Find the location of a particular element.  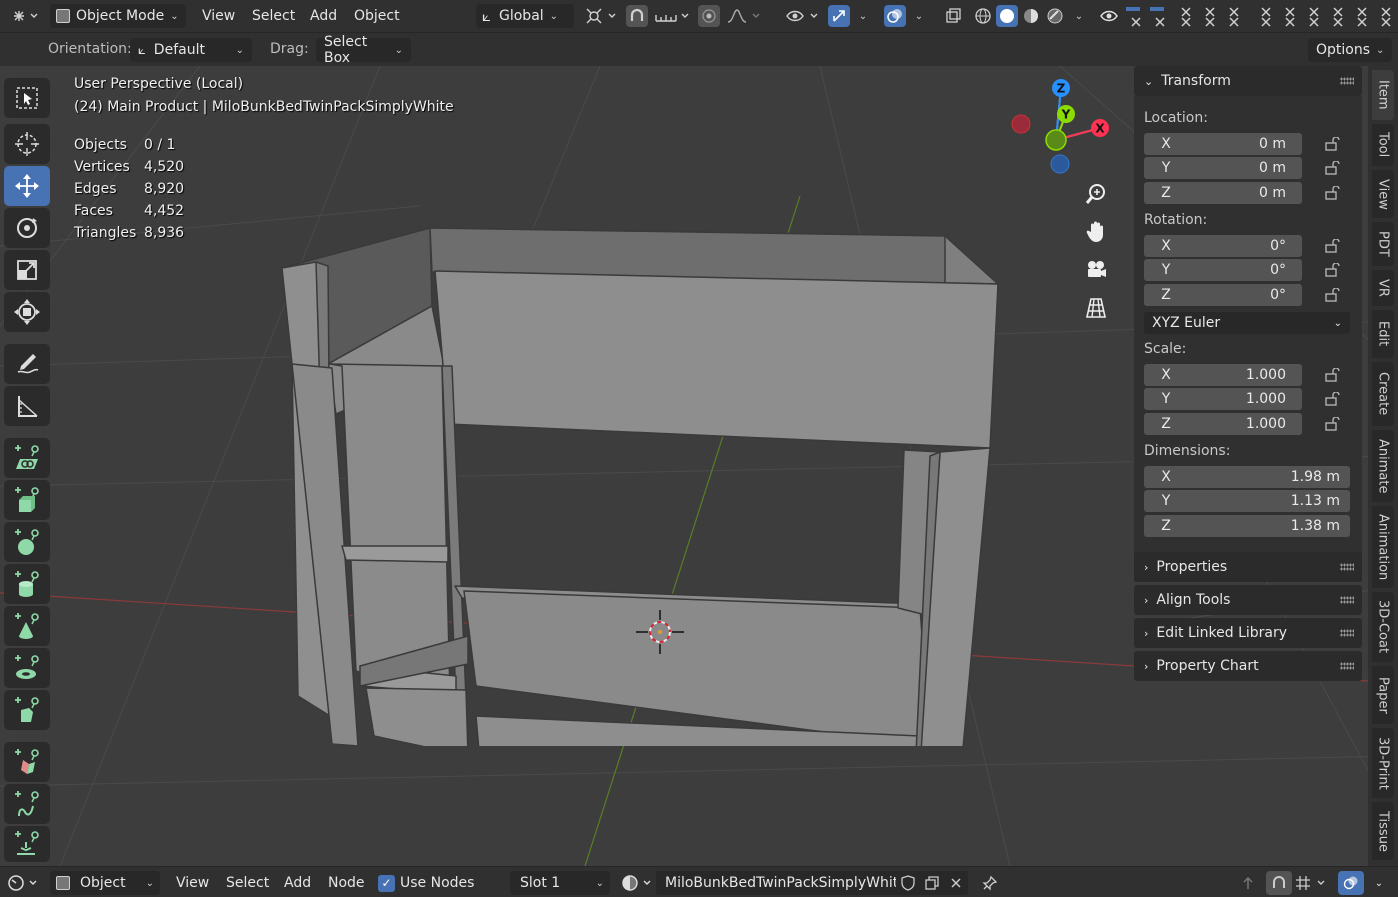

proportional-edit-icon is located at coordinates (709, 16).